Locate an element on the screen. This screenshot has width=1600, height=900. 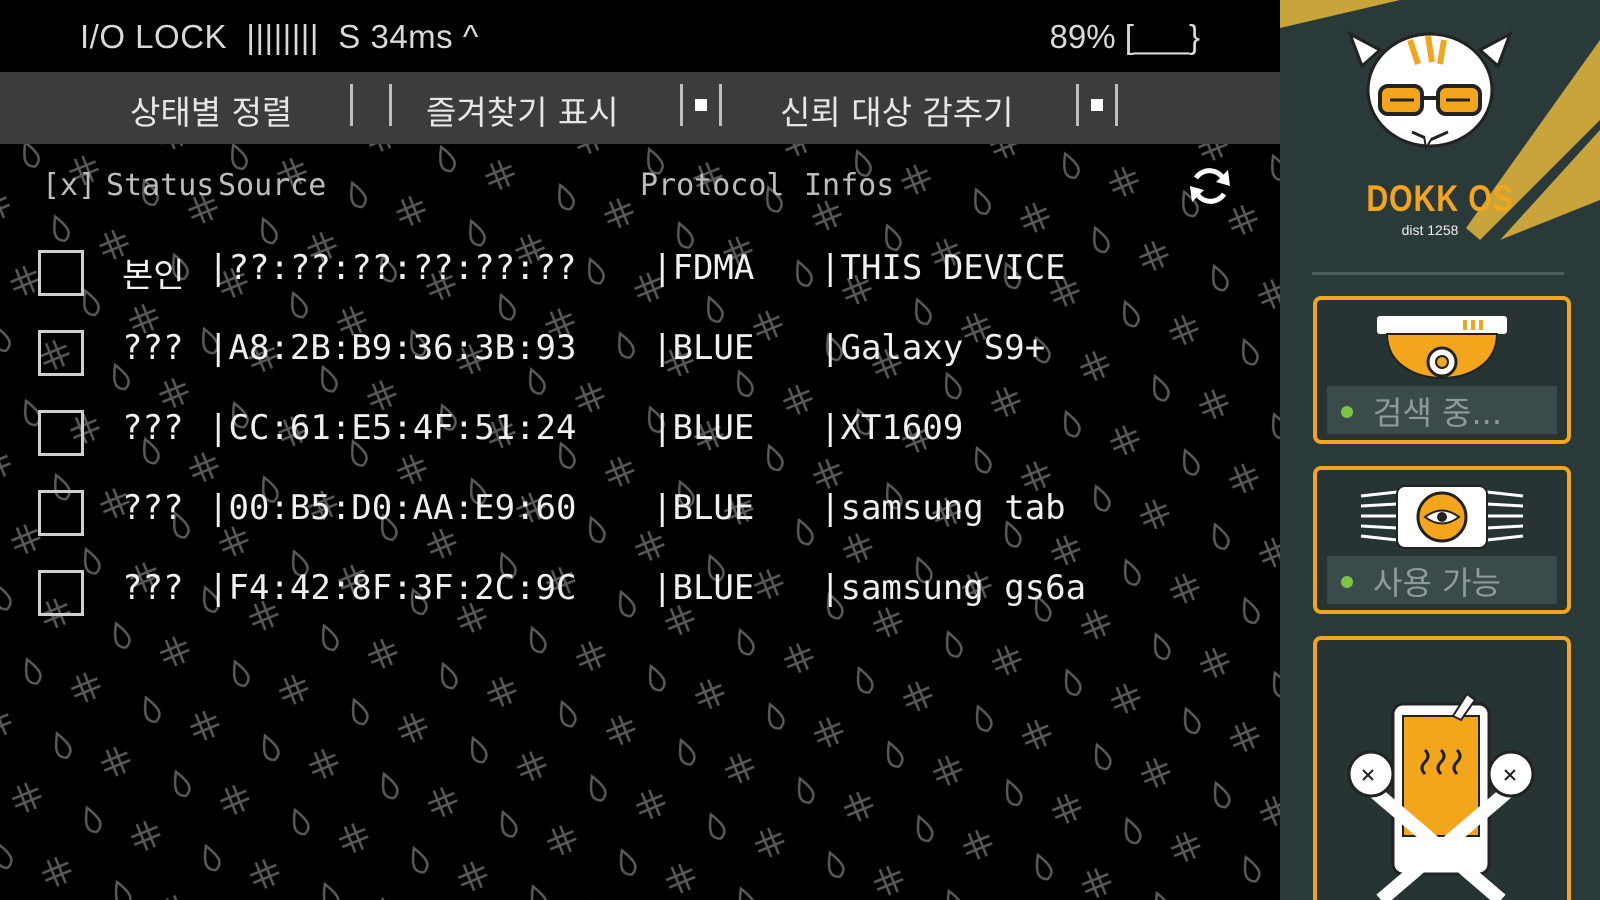
broken-phone-bats-icon is located at coordinates (1441, 796).